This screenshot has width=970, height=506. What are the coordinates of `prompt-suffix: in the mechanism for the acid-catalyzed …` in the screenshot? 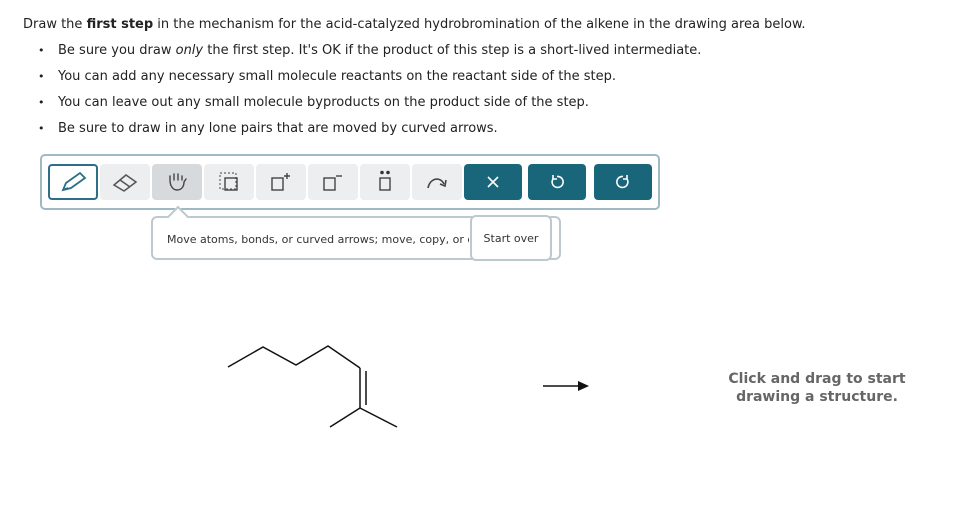 It's located at (479, 24).